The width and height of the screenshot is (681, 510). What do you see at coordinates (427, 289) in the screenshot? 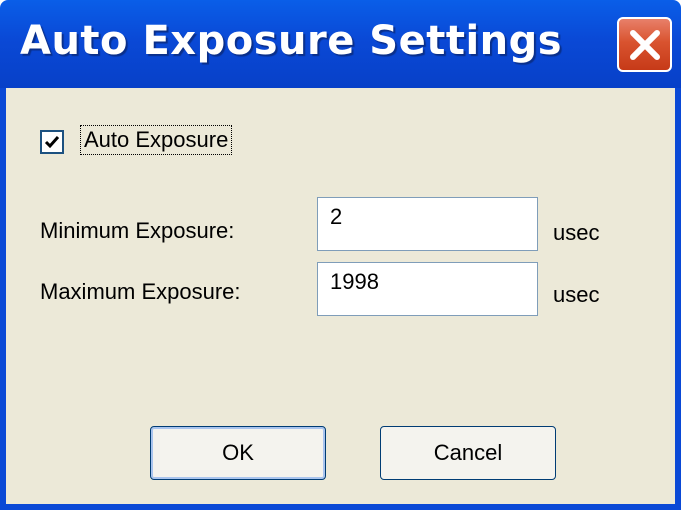
I see `maximum-exposure-input: 1998` at bounding box center [427, 289].